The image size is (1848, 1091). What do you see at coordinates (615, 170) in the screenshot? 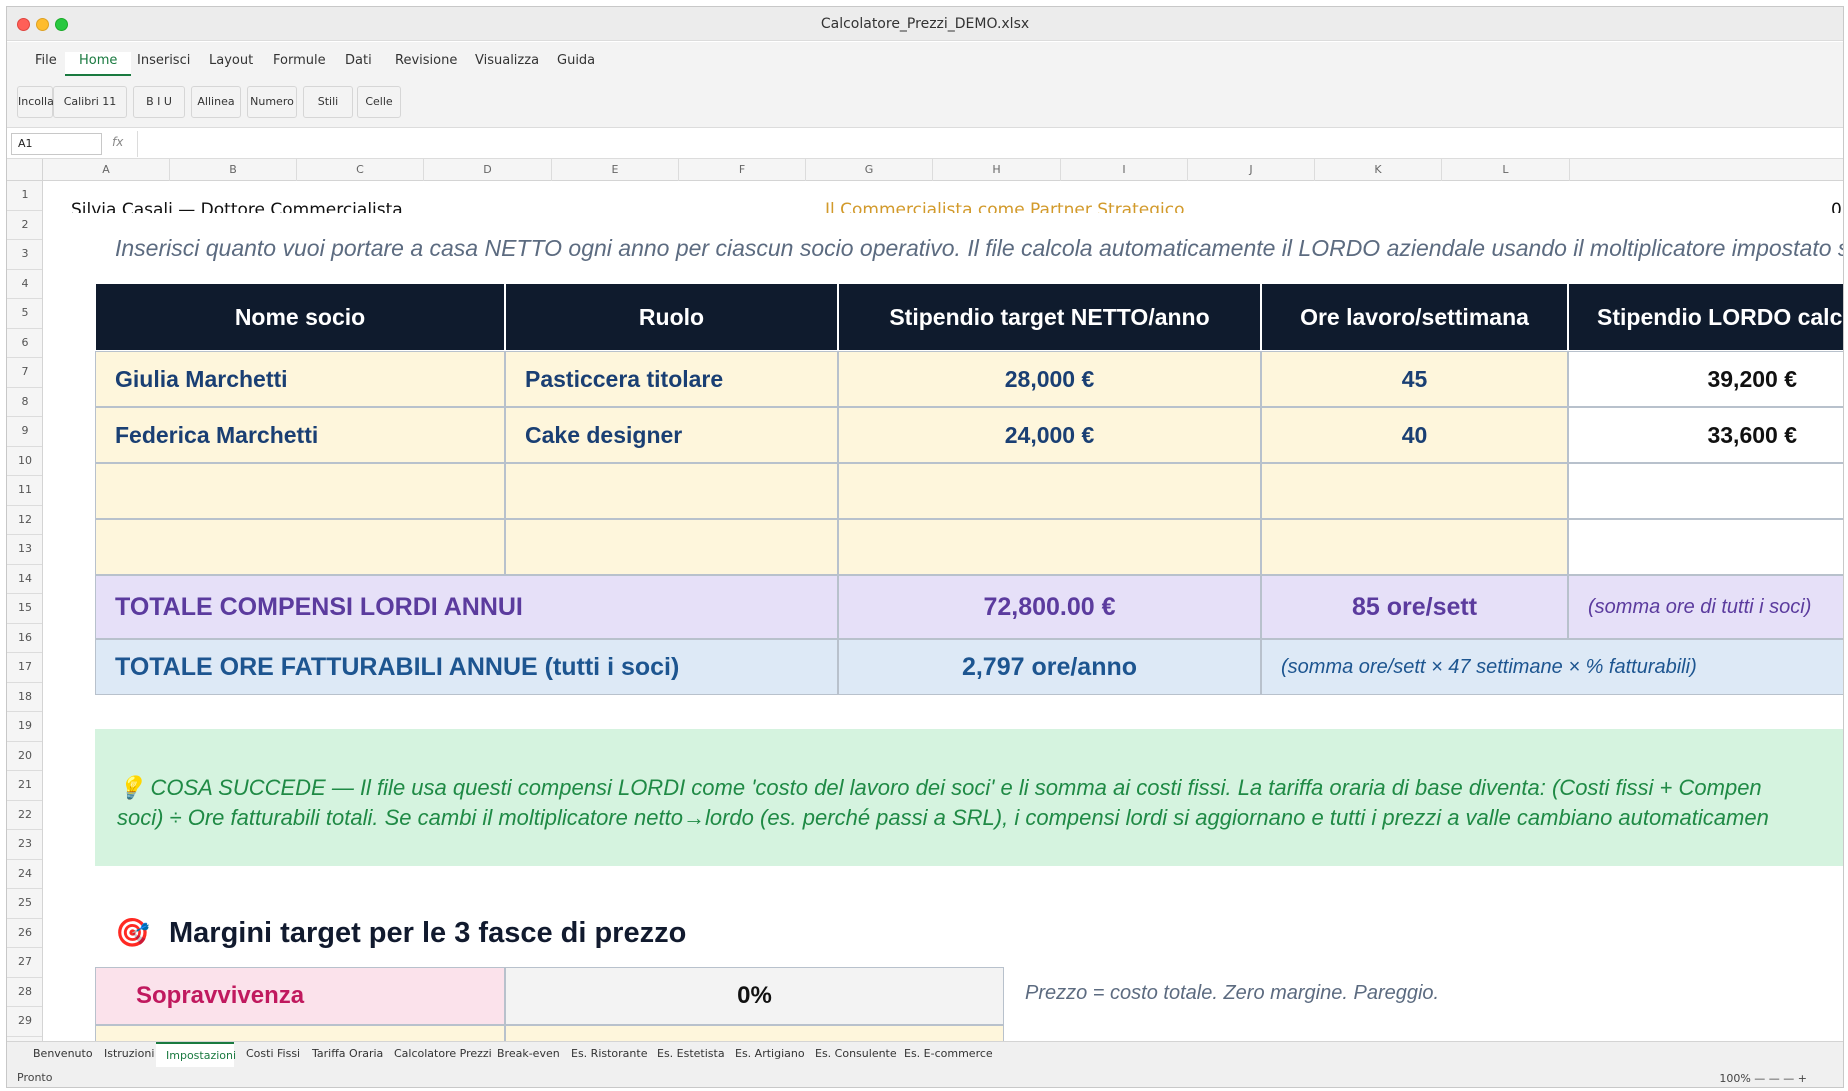
I see `column-header: E` at bounding box center [615, 170].